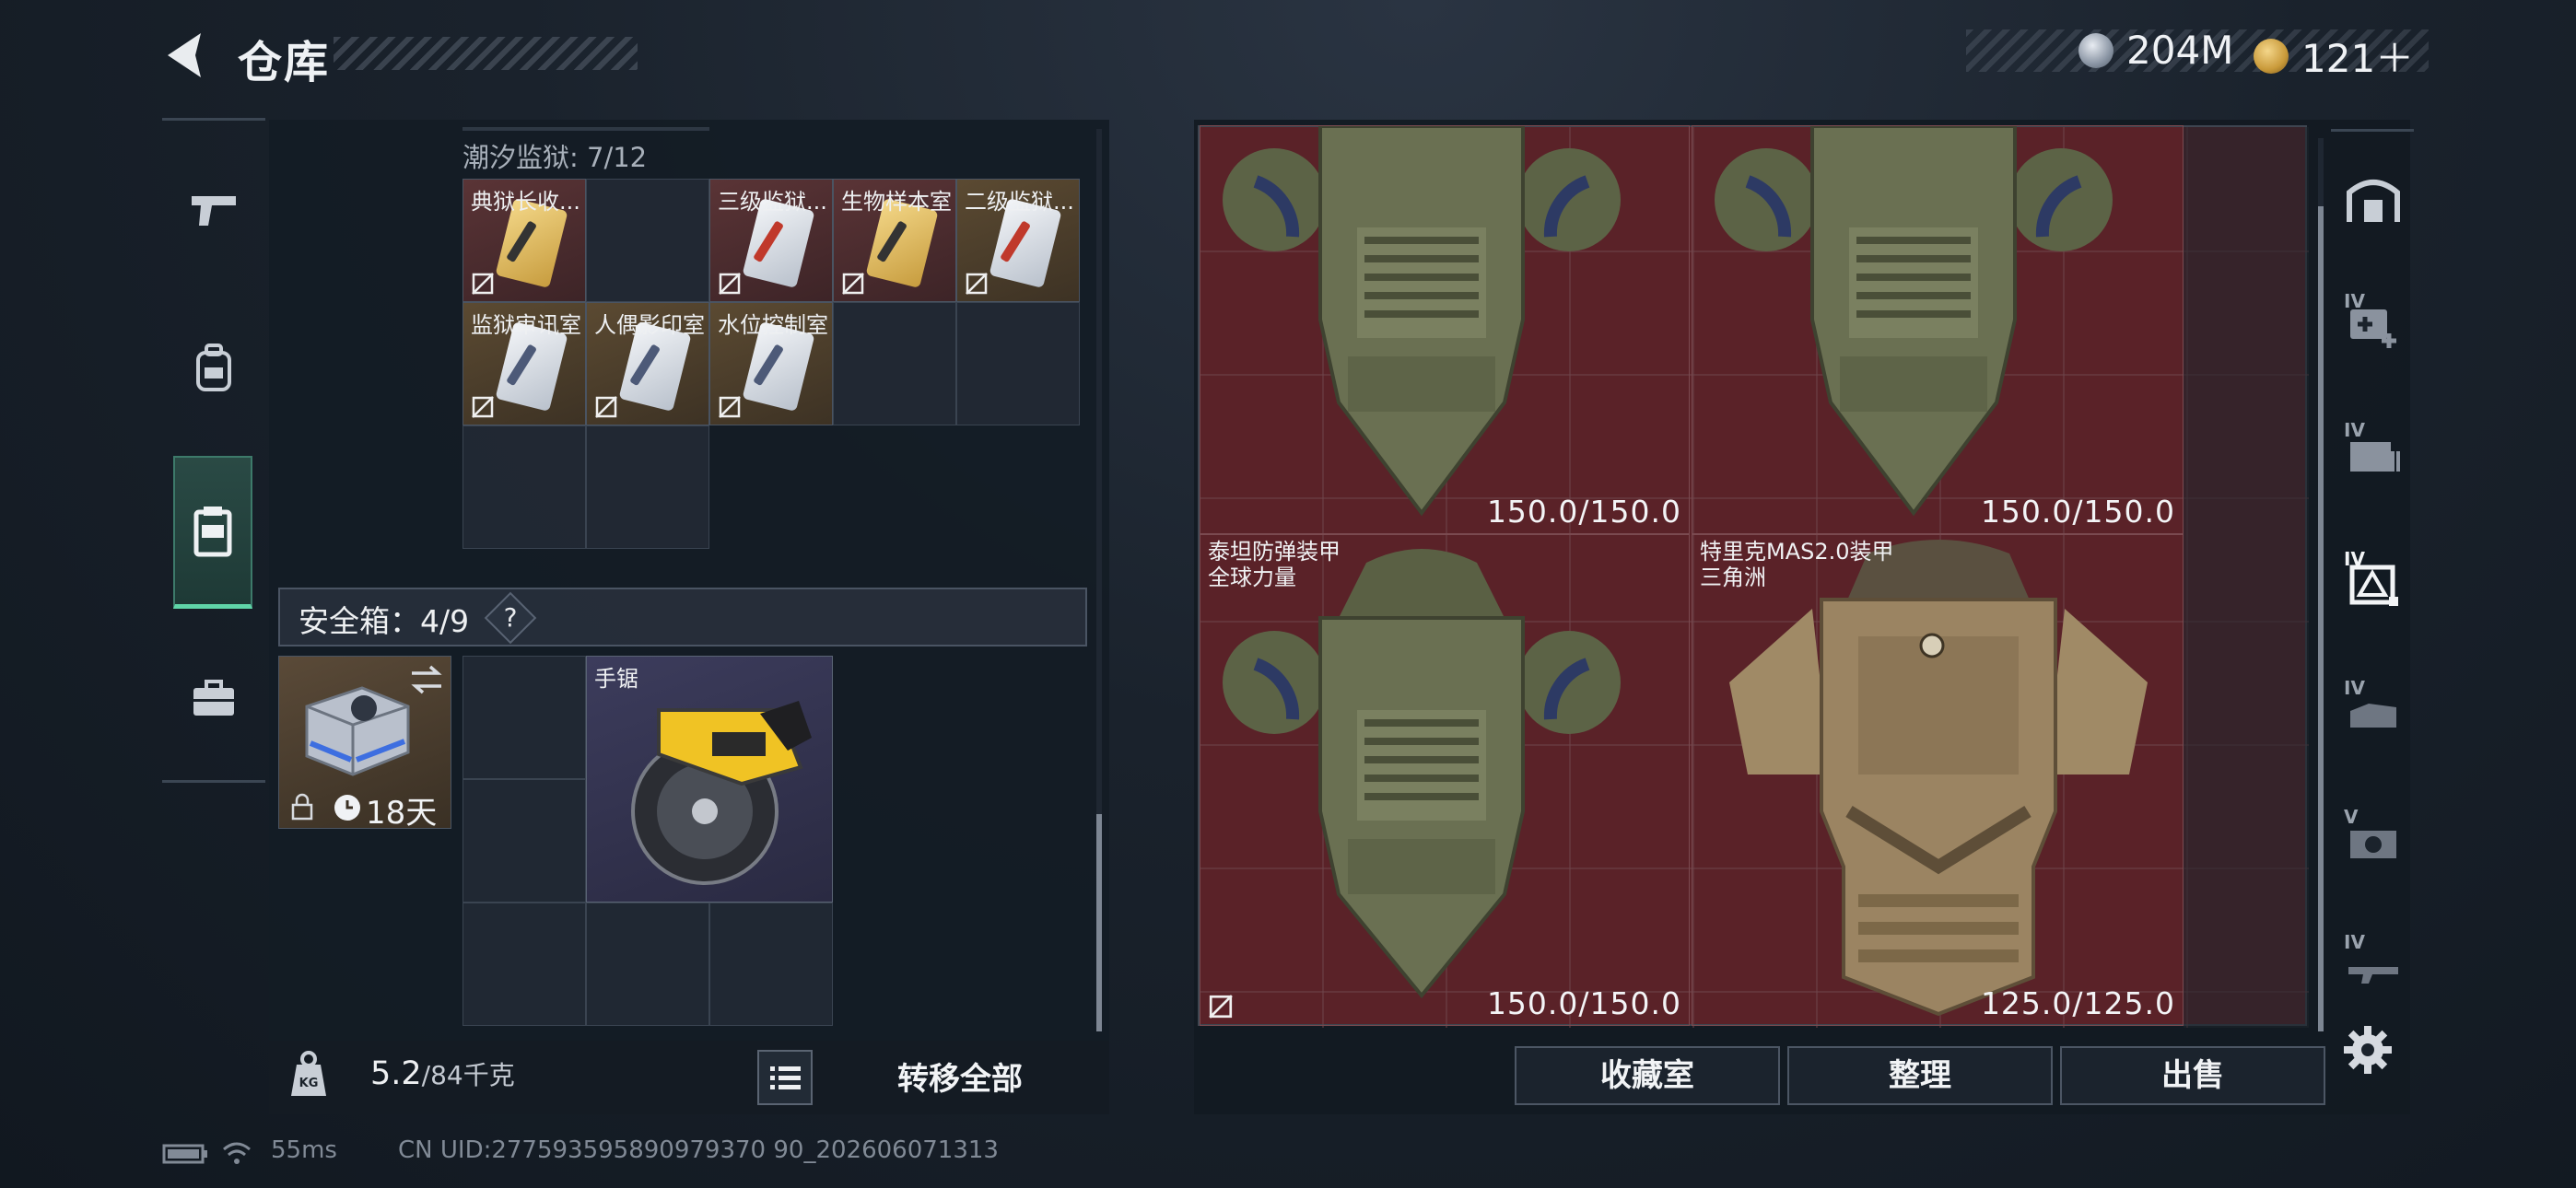 This screenshot has width=2576, height=1188. I want to click on armor-name-line2: 全球力量, so click(1252, 577).